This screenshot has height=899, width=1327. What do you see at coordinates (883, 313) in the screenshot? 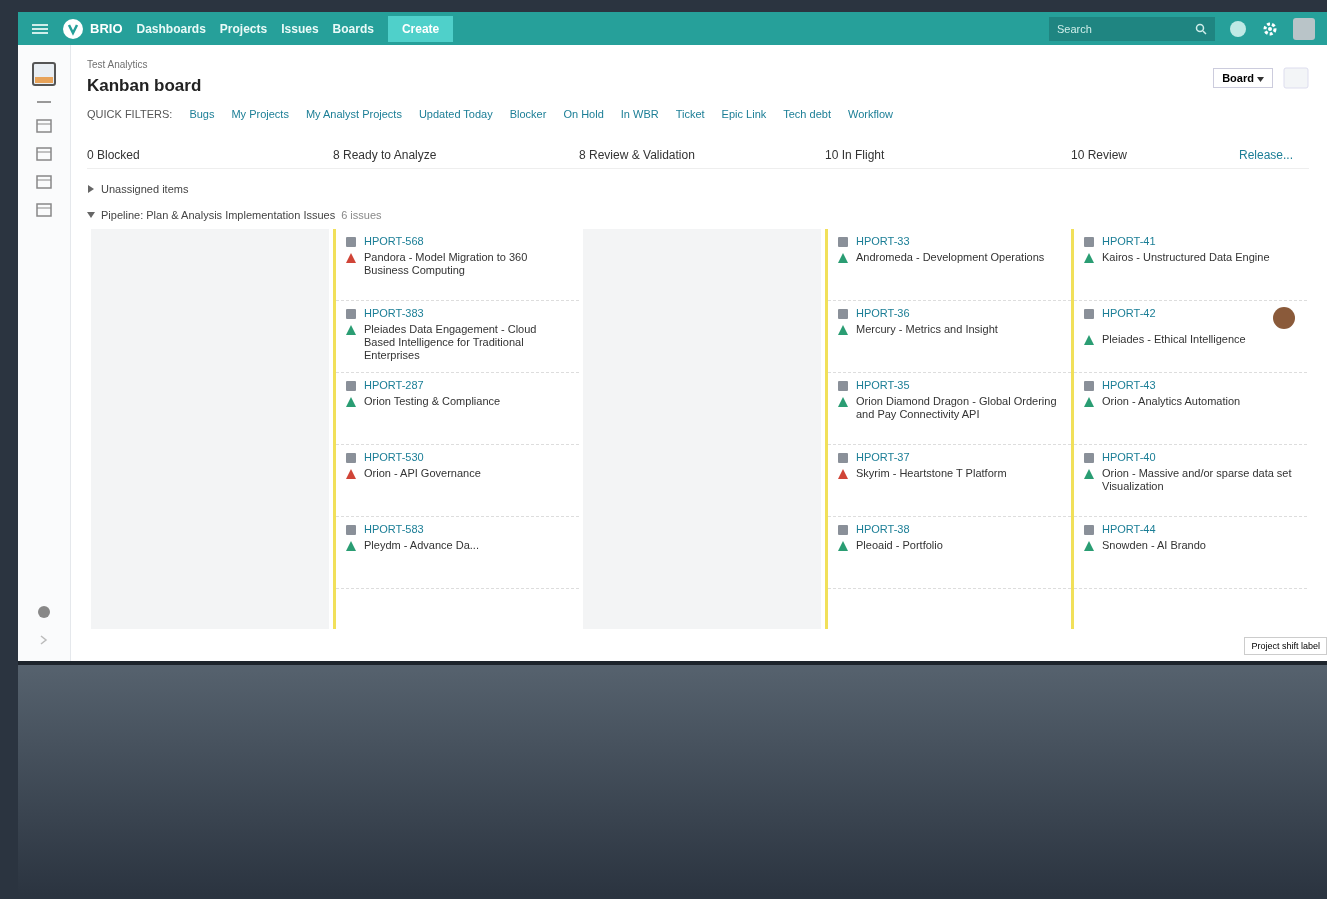
I see `issue-key-link: HPORT-36` at bounding box center [883, 313].